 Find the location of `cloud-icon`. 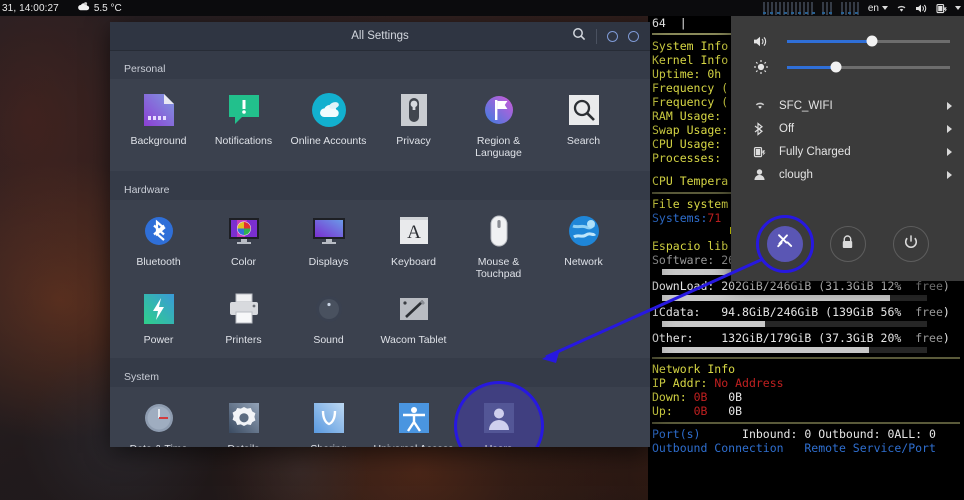

cloud-icon is located at coordinates (83, 8).